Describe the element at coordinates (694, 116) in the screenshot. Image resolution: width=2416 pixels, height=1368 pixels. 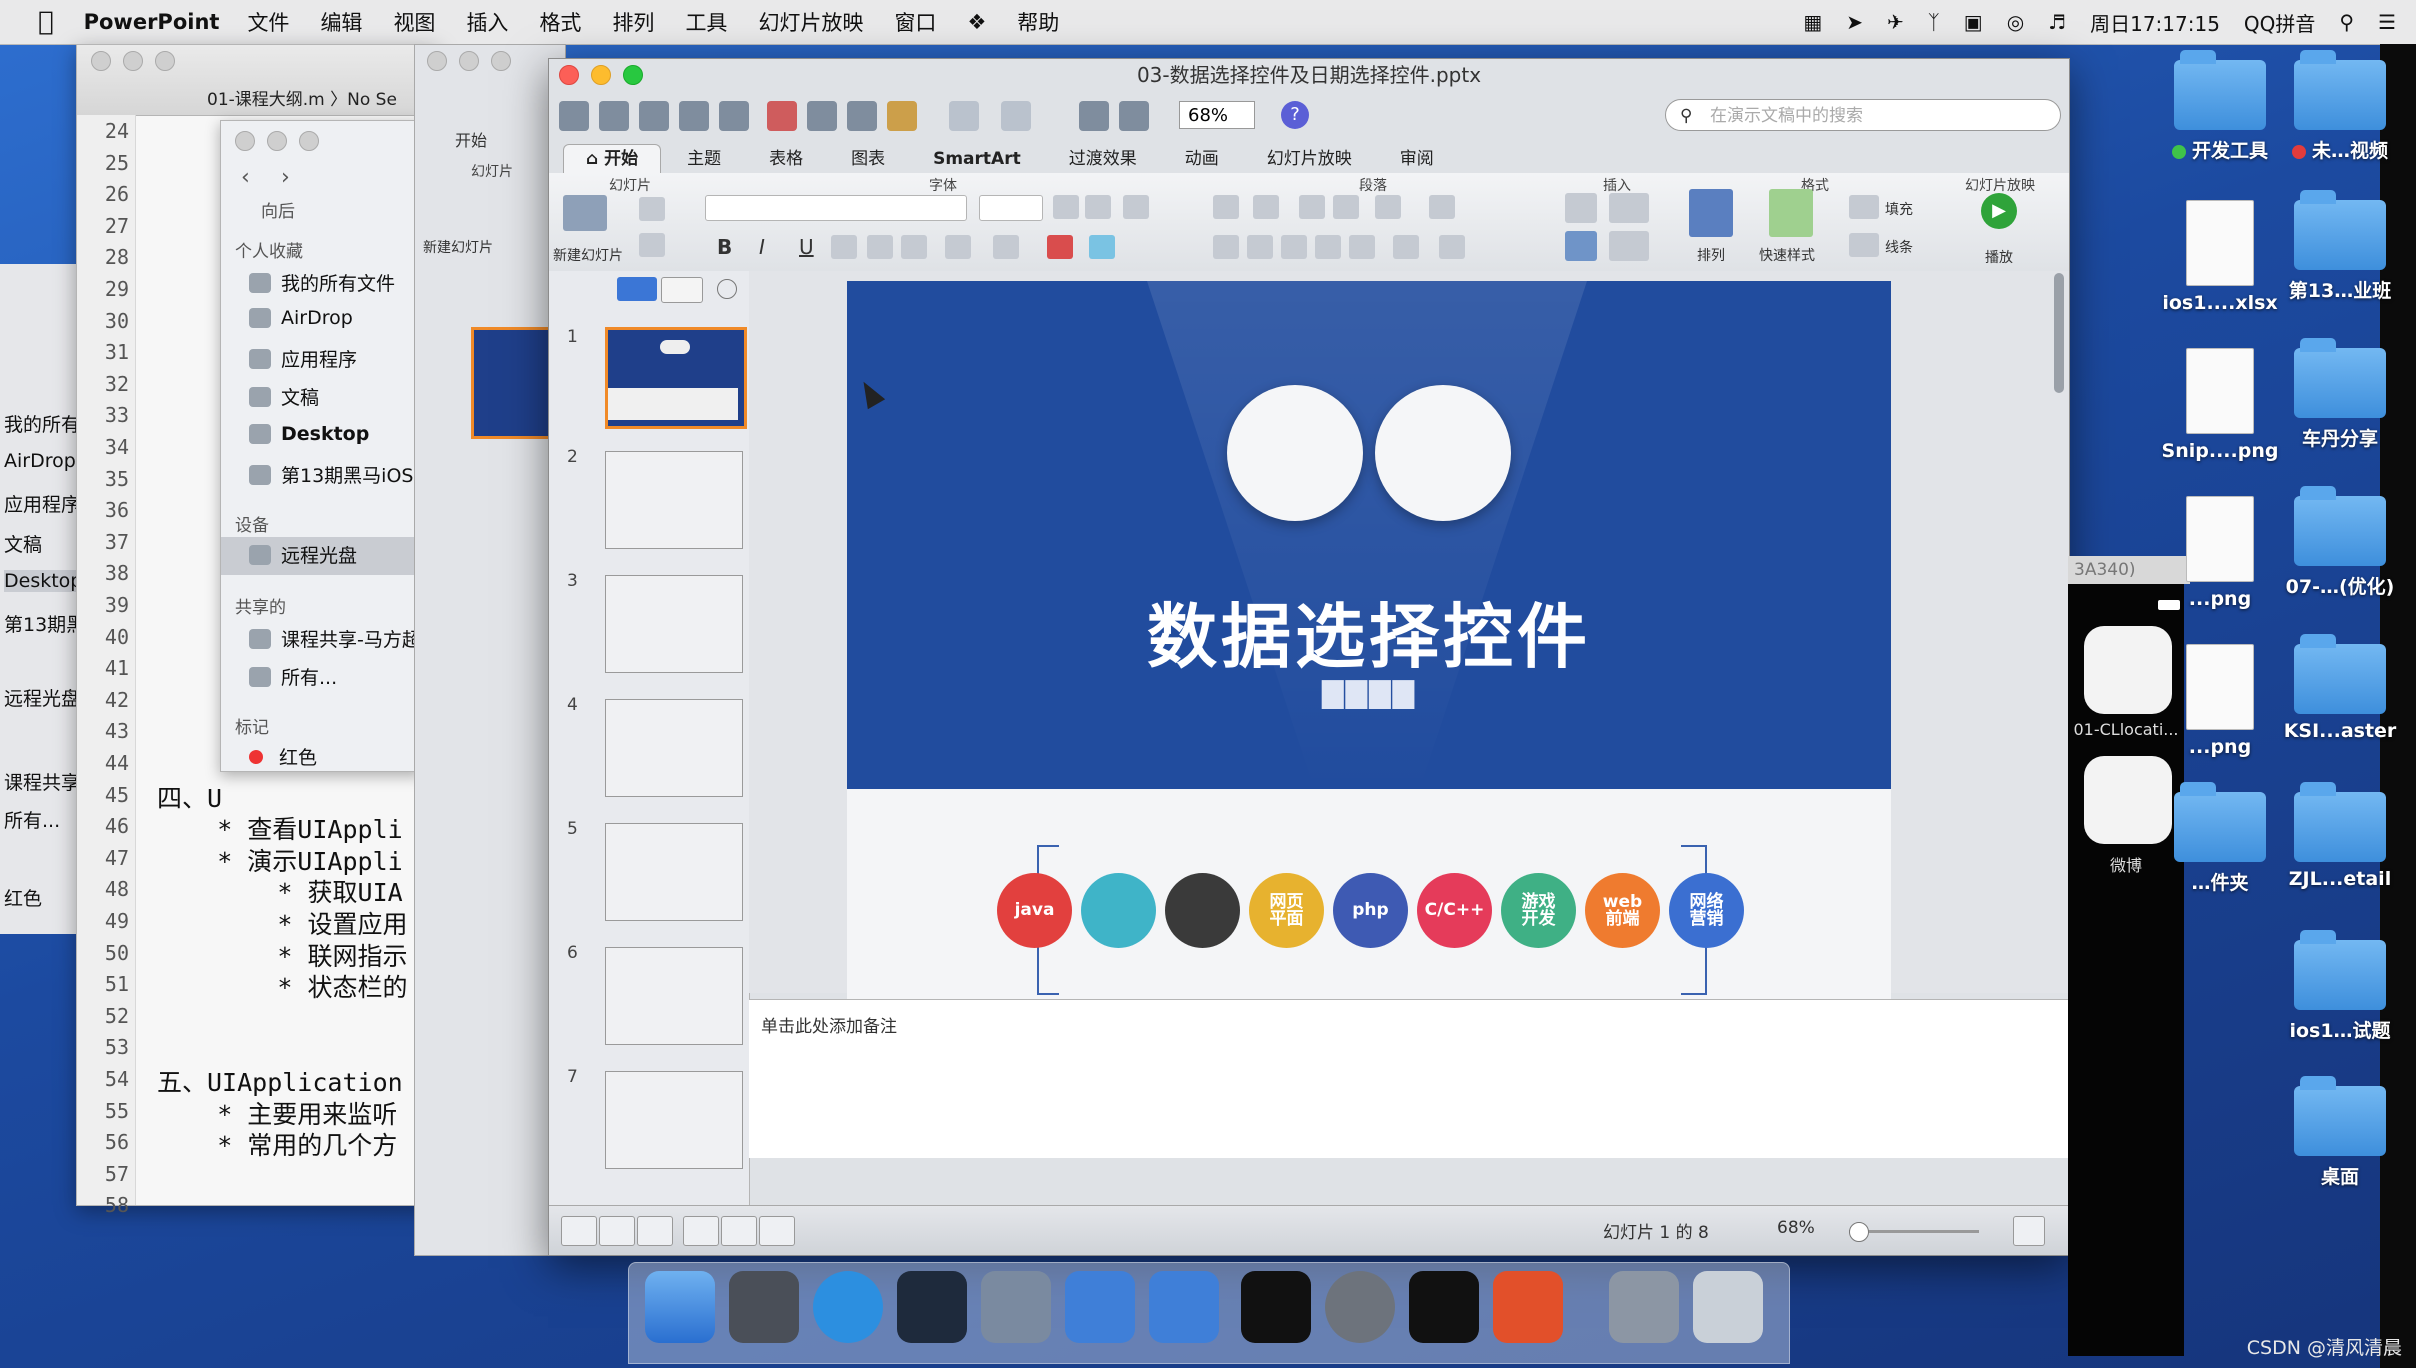
I see `save-icon` at that location.